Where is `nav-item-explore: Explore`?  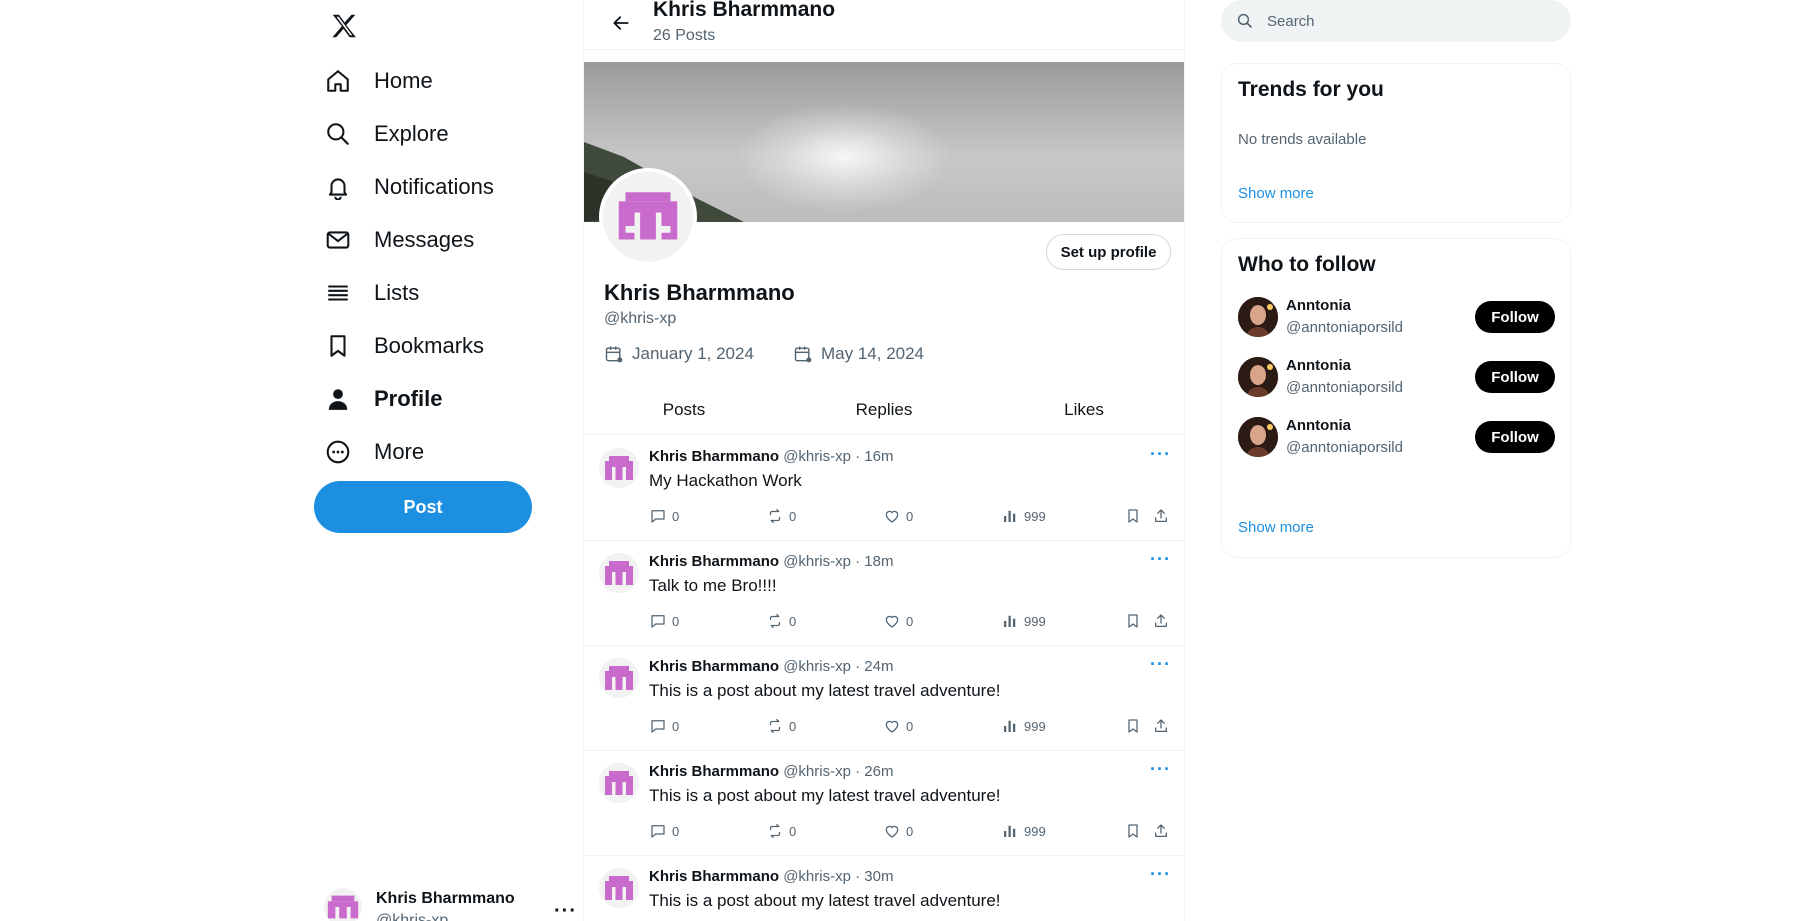 nav-item-explore: Explore is located at coordinates (386, 134).